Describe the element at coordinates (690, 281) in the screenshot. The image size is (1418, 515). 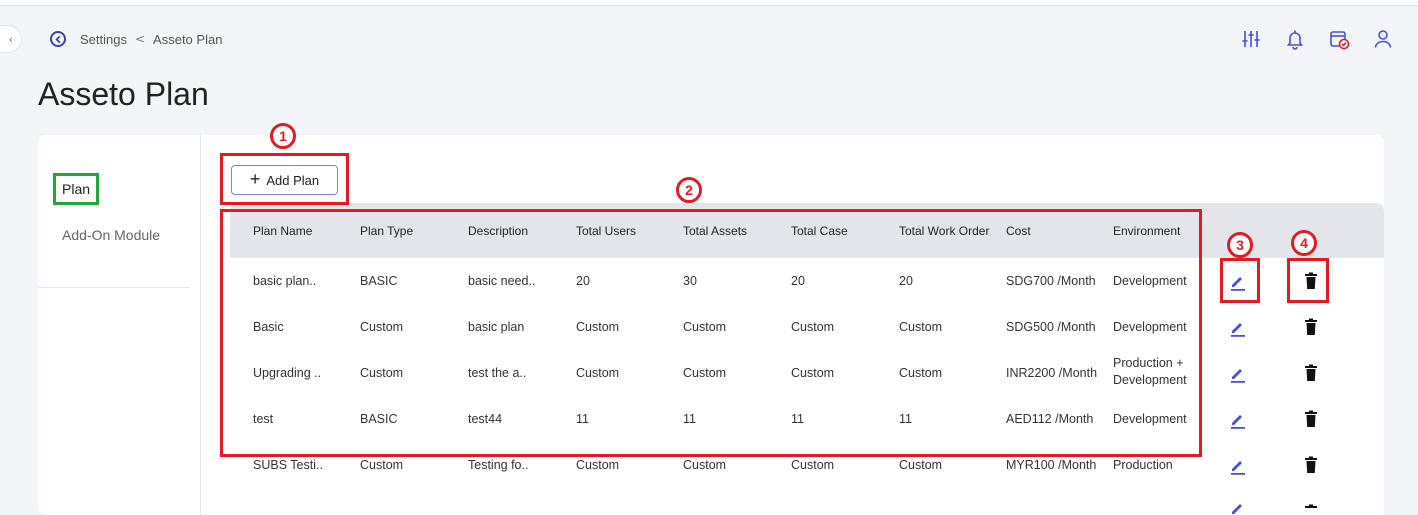
I see `cell-total-assets: 30` at that location.